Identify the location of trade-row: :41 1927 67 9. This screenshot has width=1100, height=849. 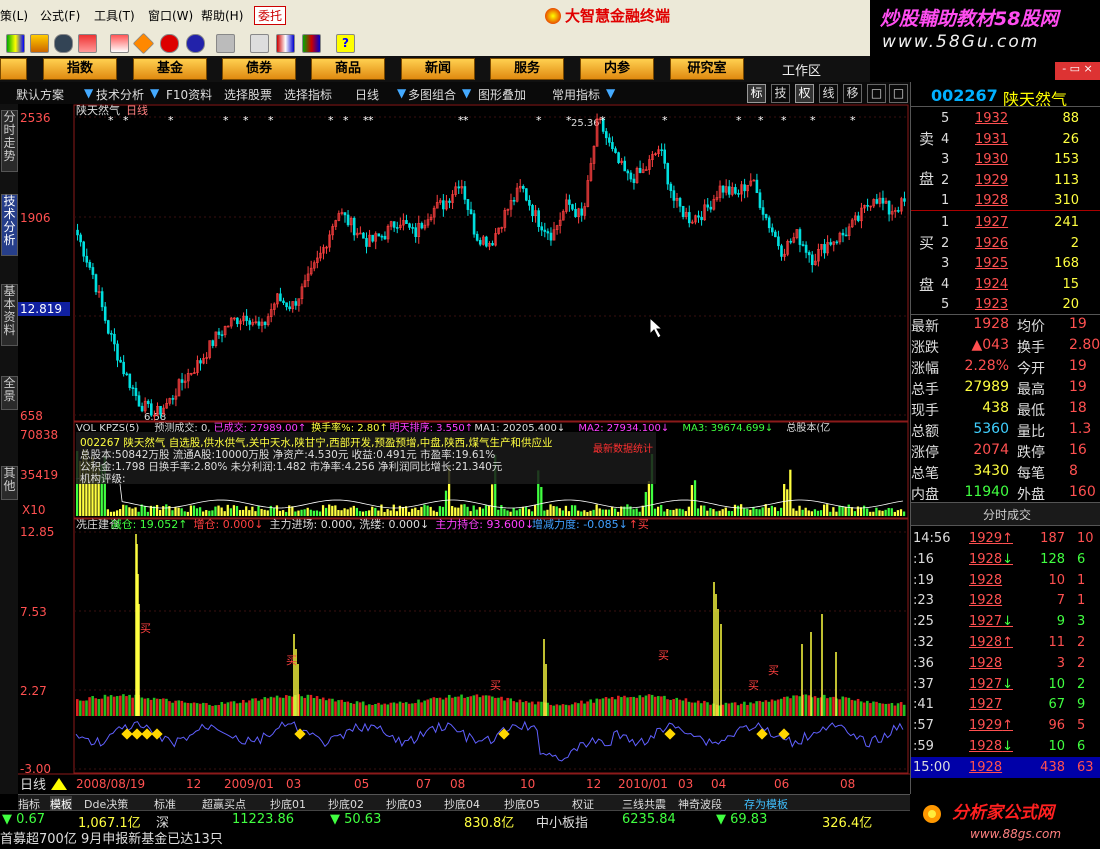
(1005, 704).